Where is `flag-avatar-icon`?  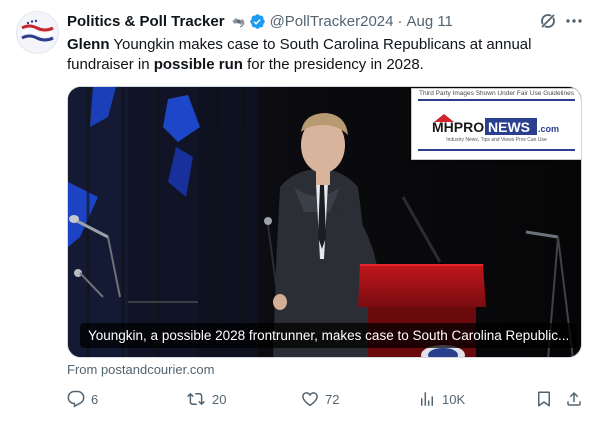 flag-avatar-icon is located at coordinates (37, 32).